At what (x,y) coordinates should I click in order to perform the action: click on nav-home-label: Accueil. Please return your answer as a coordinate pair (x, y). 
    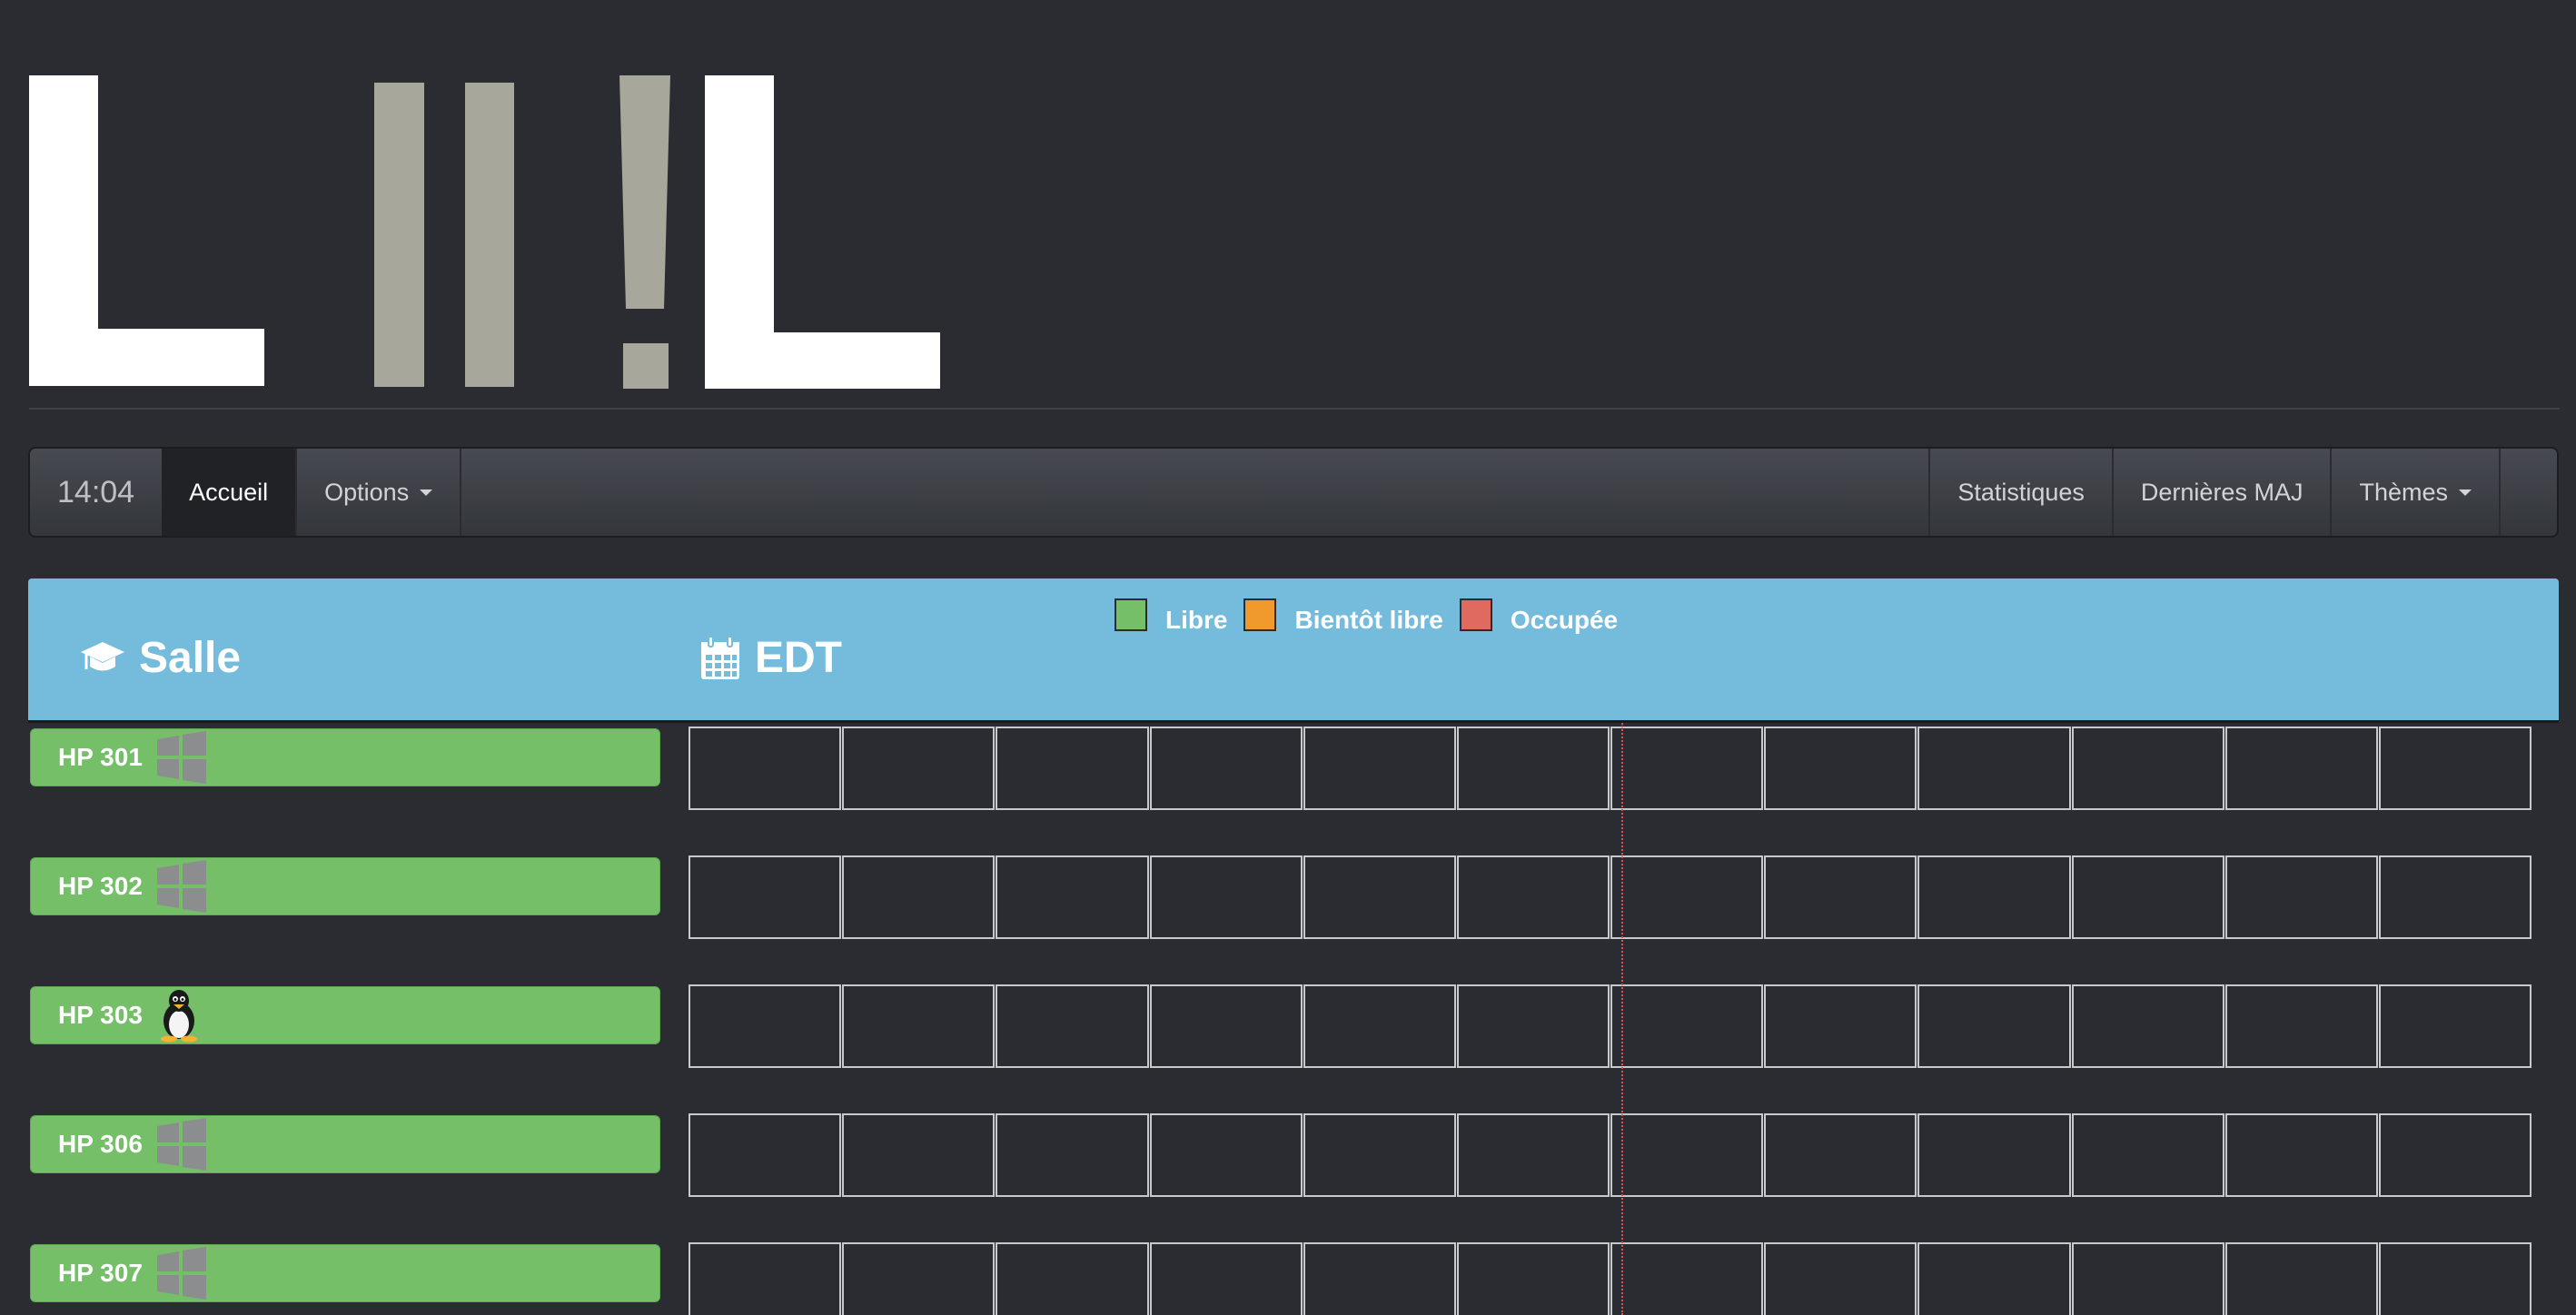
    Looking at the image, I should click on (229, 492).